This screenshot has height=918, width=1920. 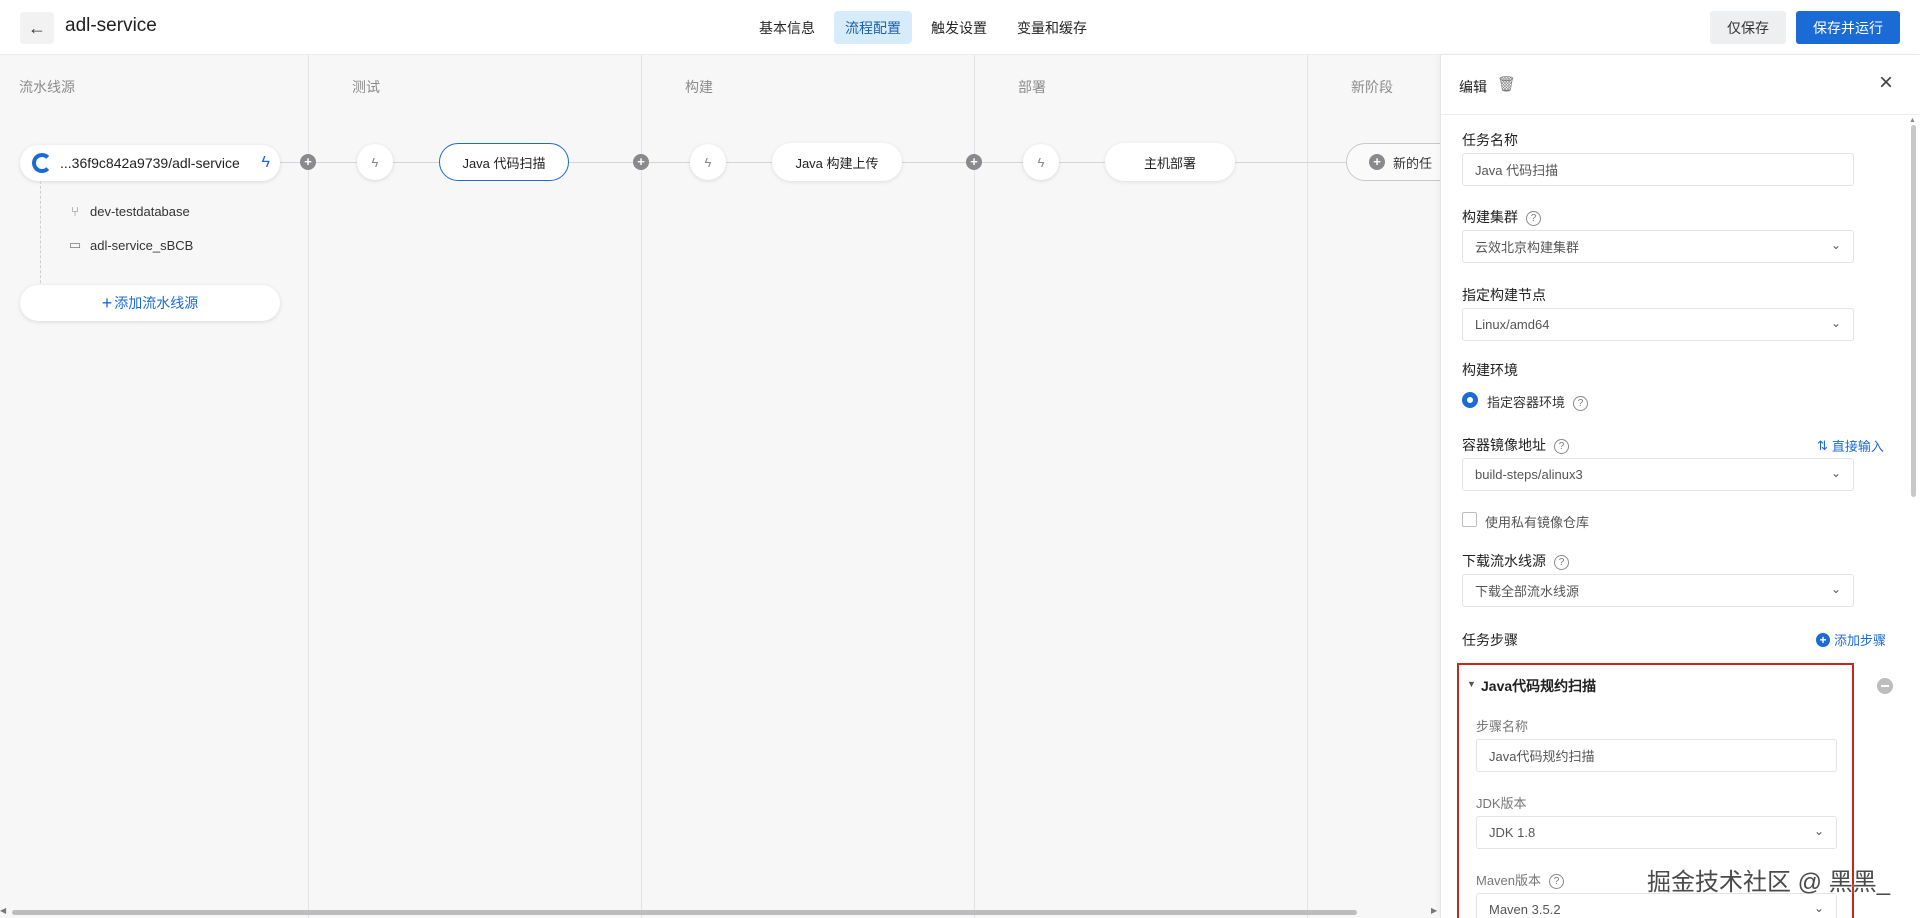 I want to click on task-java-build-upload: Java 构建上传, so click(x=837, y=162).